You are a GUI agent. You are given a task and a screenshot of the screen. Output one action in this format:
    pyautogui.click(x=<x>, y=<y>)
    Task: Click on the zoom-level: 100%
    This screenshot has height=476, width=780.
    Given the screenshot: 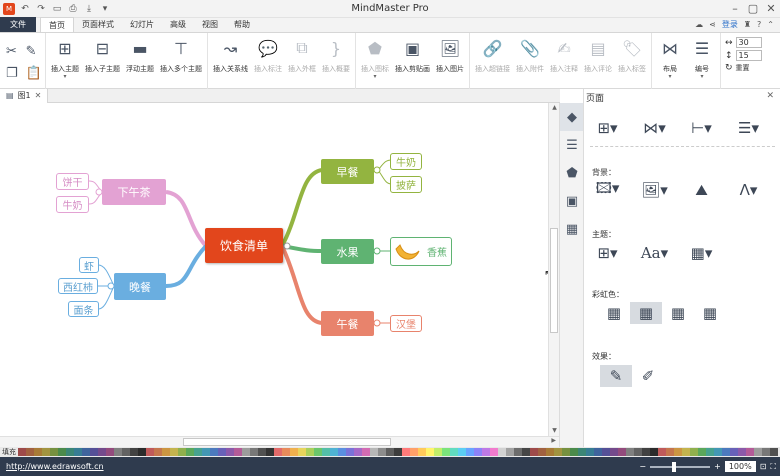 What is the action you would take?
    pyautogui.click(x=740, y=466)
    